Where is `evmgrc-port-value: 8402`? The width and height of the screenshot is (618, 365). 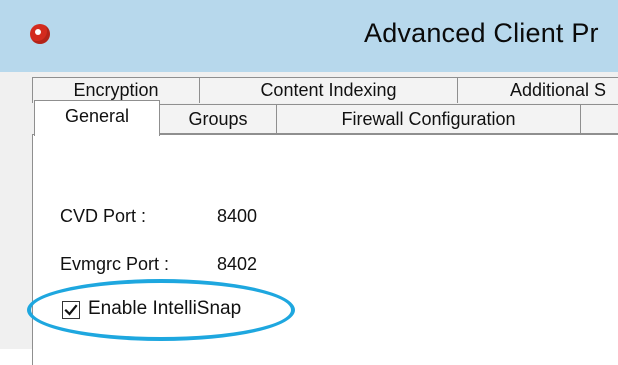 evmgrc-port-value: 8402 is located at coordinates (237, 264).